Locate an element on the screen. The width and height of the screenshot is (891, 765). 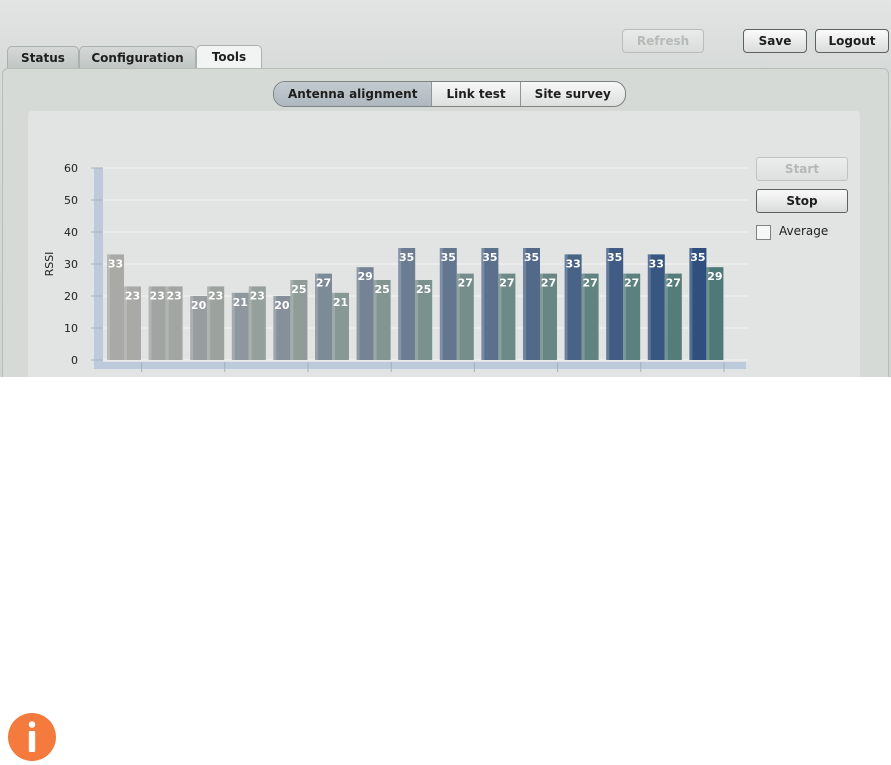
y-tick-label: 20 is located at coordinates (71, 296).